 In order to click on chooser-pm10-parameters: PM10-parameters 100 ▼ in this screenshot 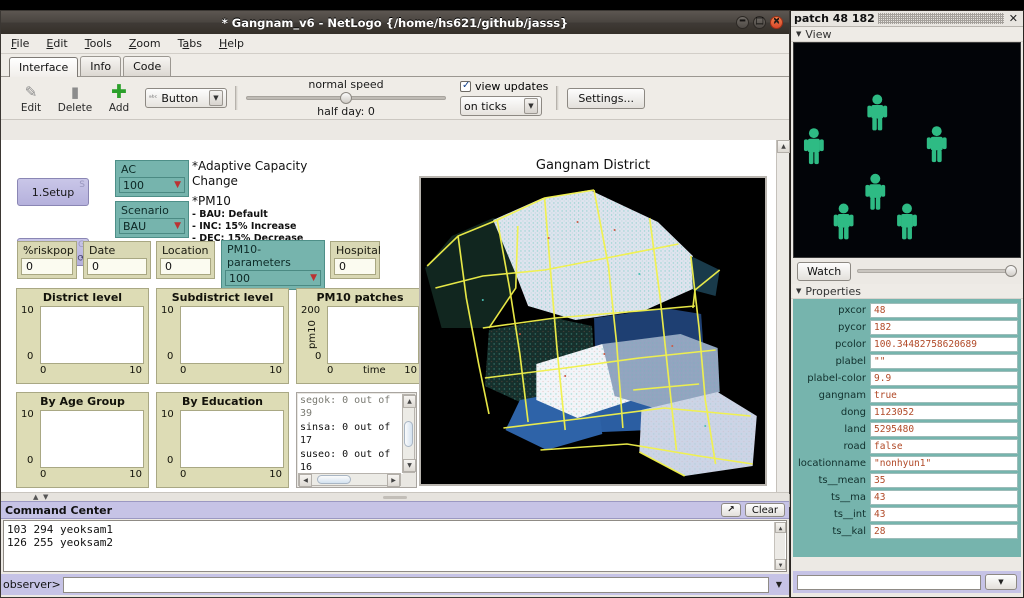, I will do `click(273, 265)`.